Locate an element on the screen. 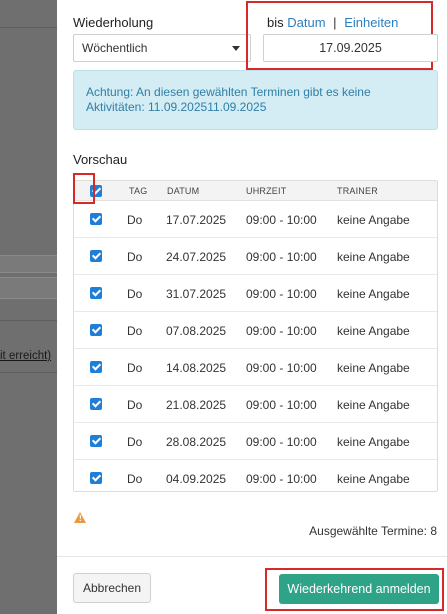  table-row: Do 14.08.2025 09:00 - 10:00 keine Angabe is located at coordinates (255, 367).